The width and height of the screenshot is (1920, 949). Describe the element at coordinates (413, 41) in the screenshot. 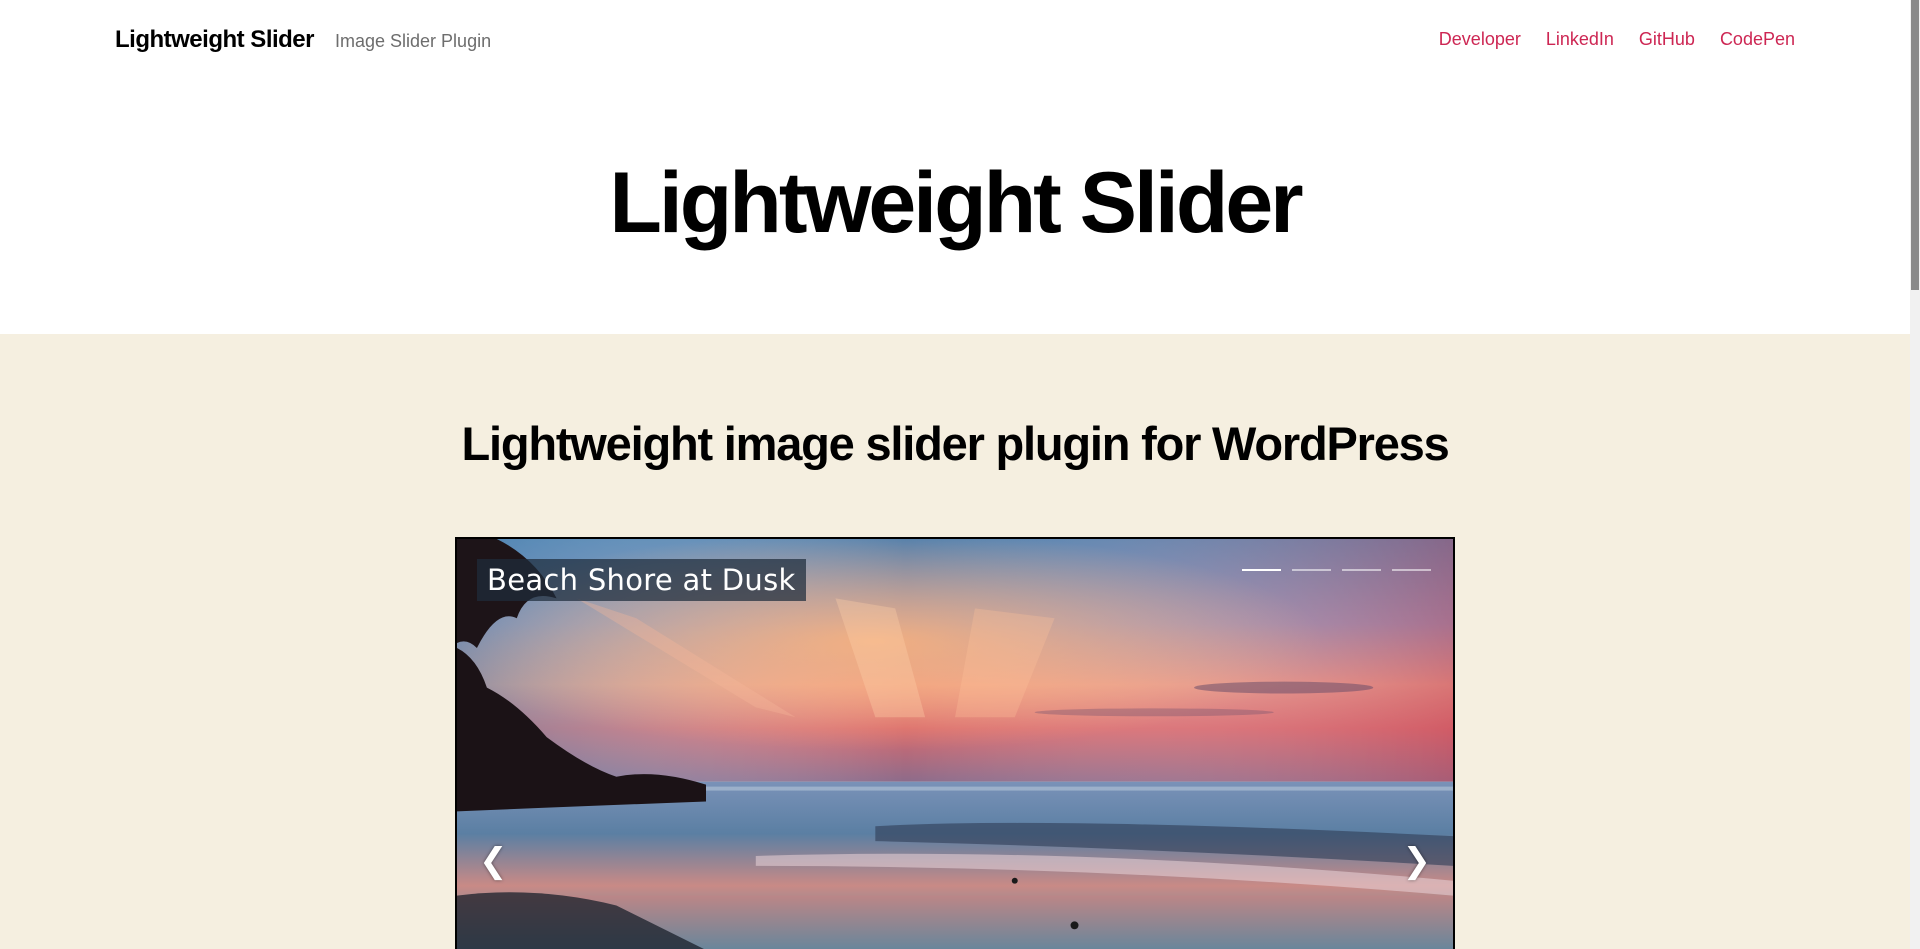

I see `site-description: Image Slider Plugin` at that location.